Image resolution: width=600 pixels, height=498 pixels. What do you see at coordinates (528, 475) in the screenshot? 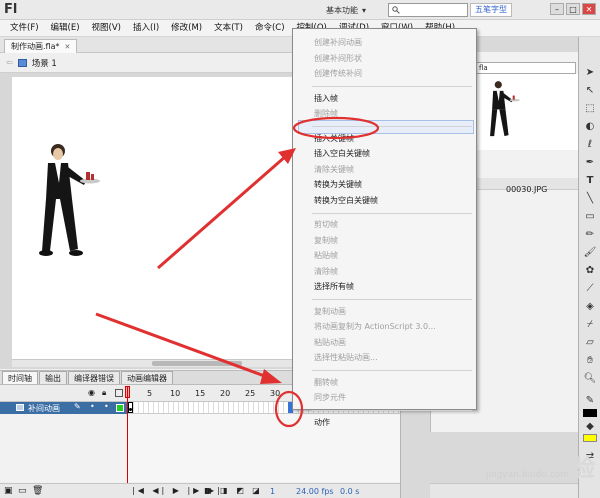
I see `watermark-url: jingyan.baidu.com` at bounding box center [528, 475].